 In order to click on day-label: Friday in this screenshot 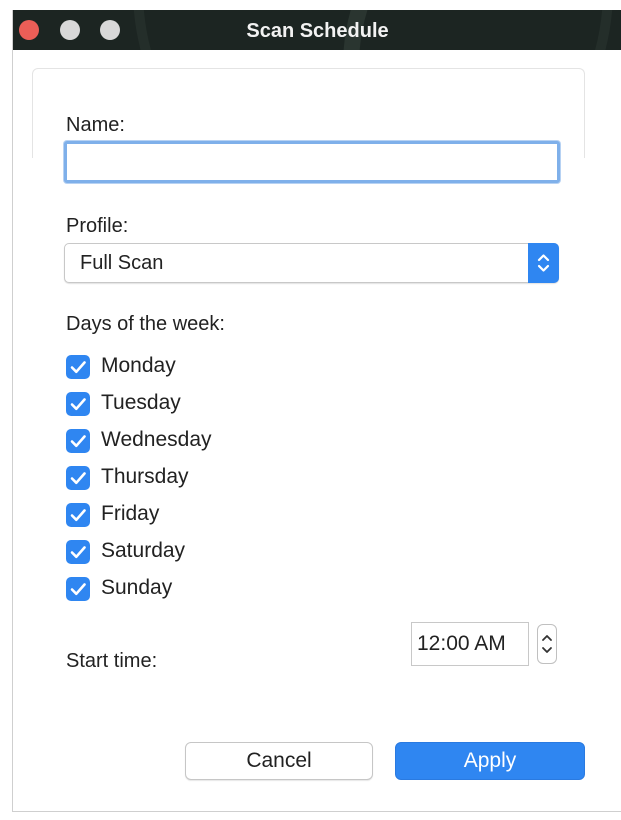, I will do `click(130, 513)`.